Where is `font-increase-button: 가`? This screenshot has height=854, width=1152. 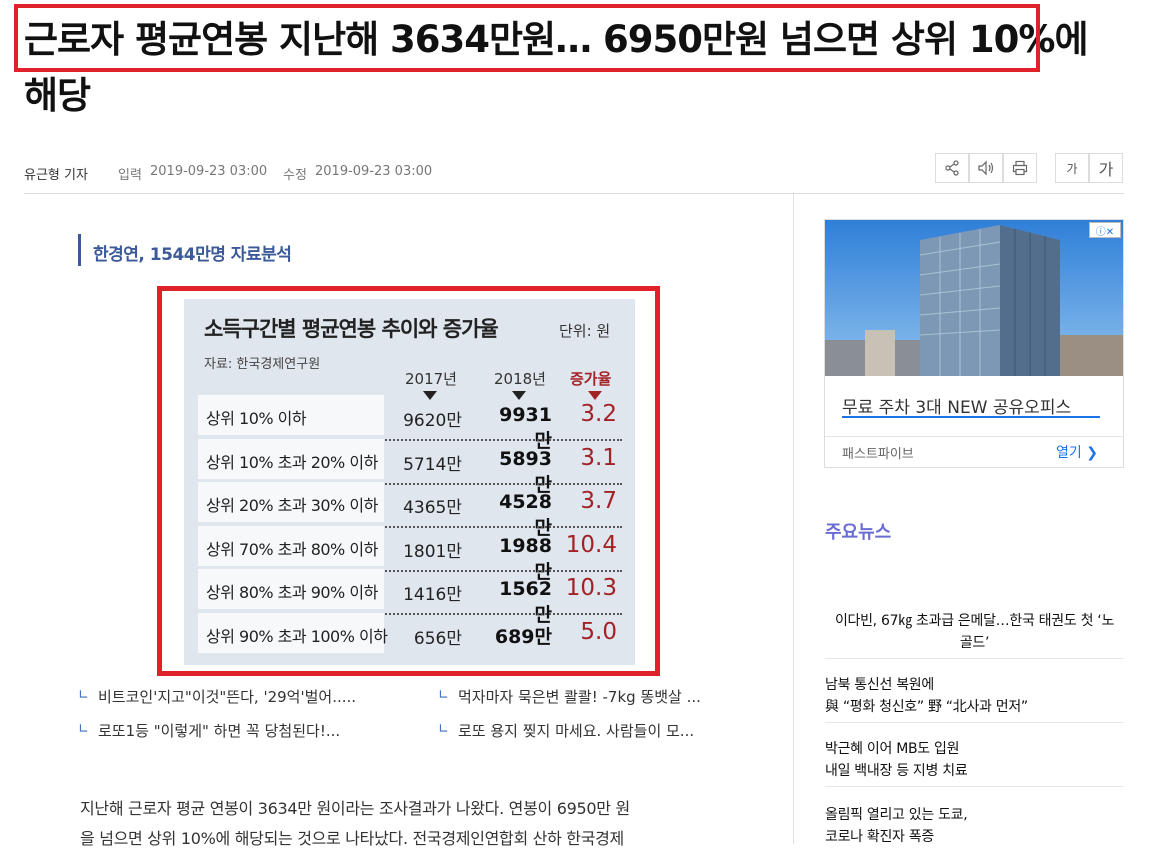 font-increase-button: 가 is located at coordinates (1106, 168).